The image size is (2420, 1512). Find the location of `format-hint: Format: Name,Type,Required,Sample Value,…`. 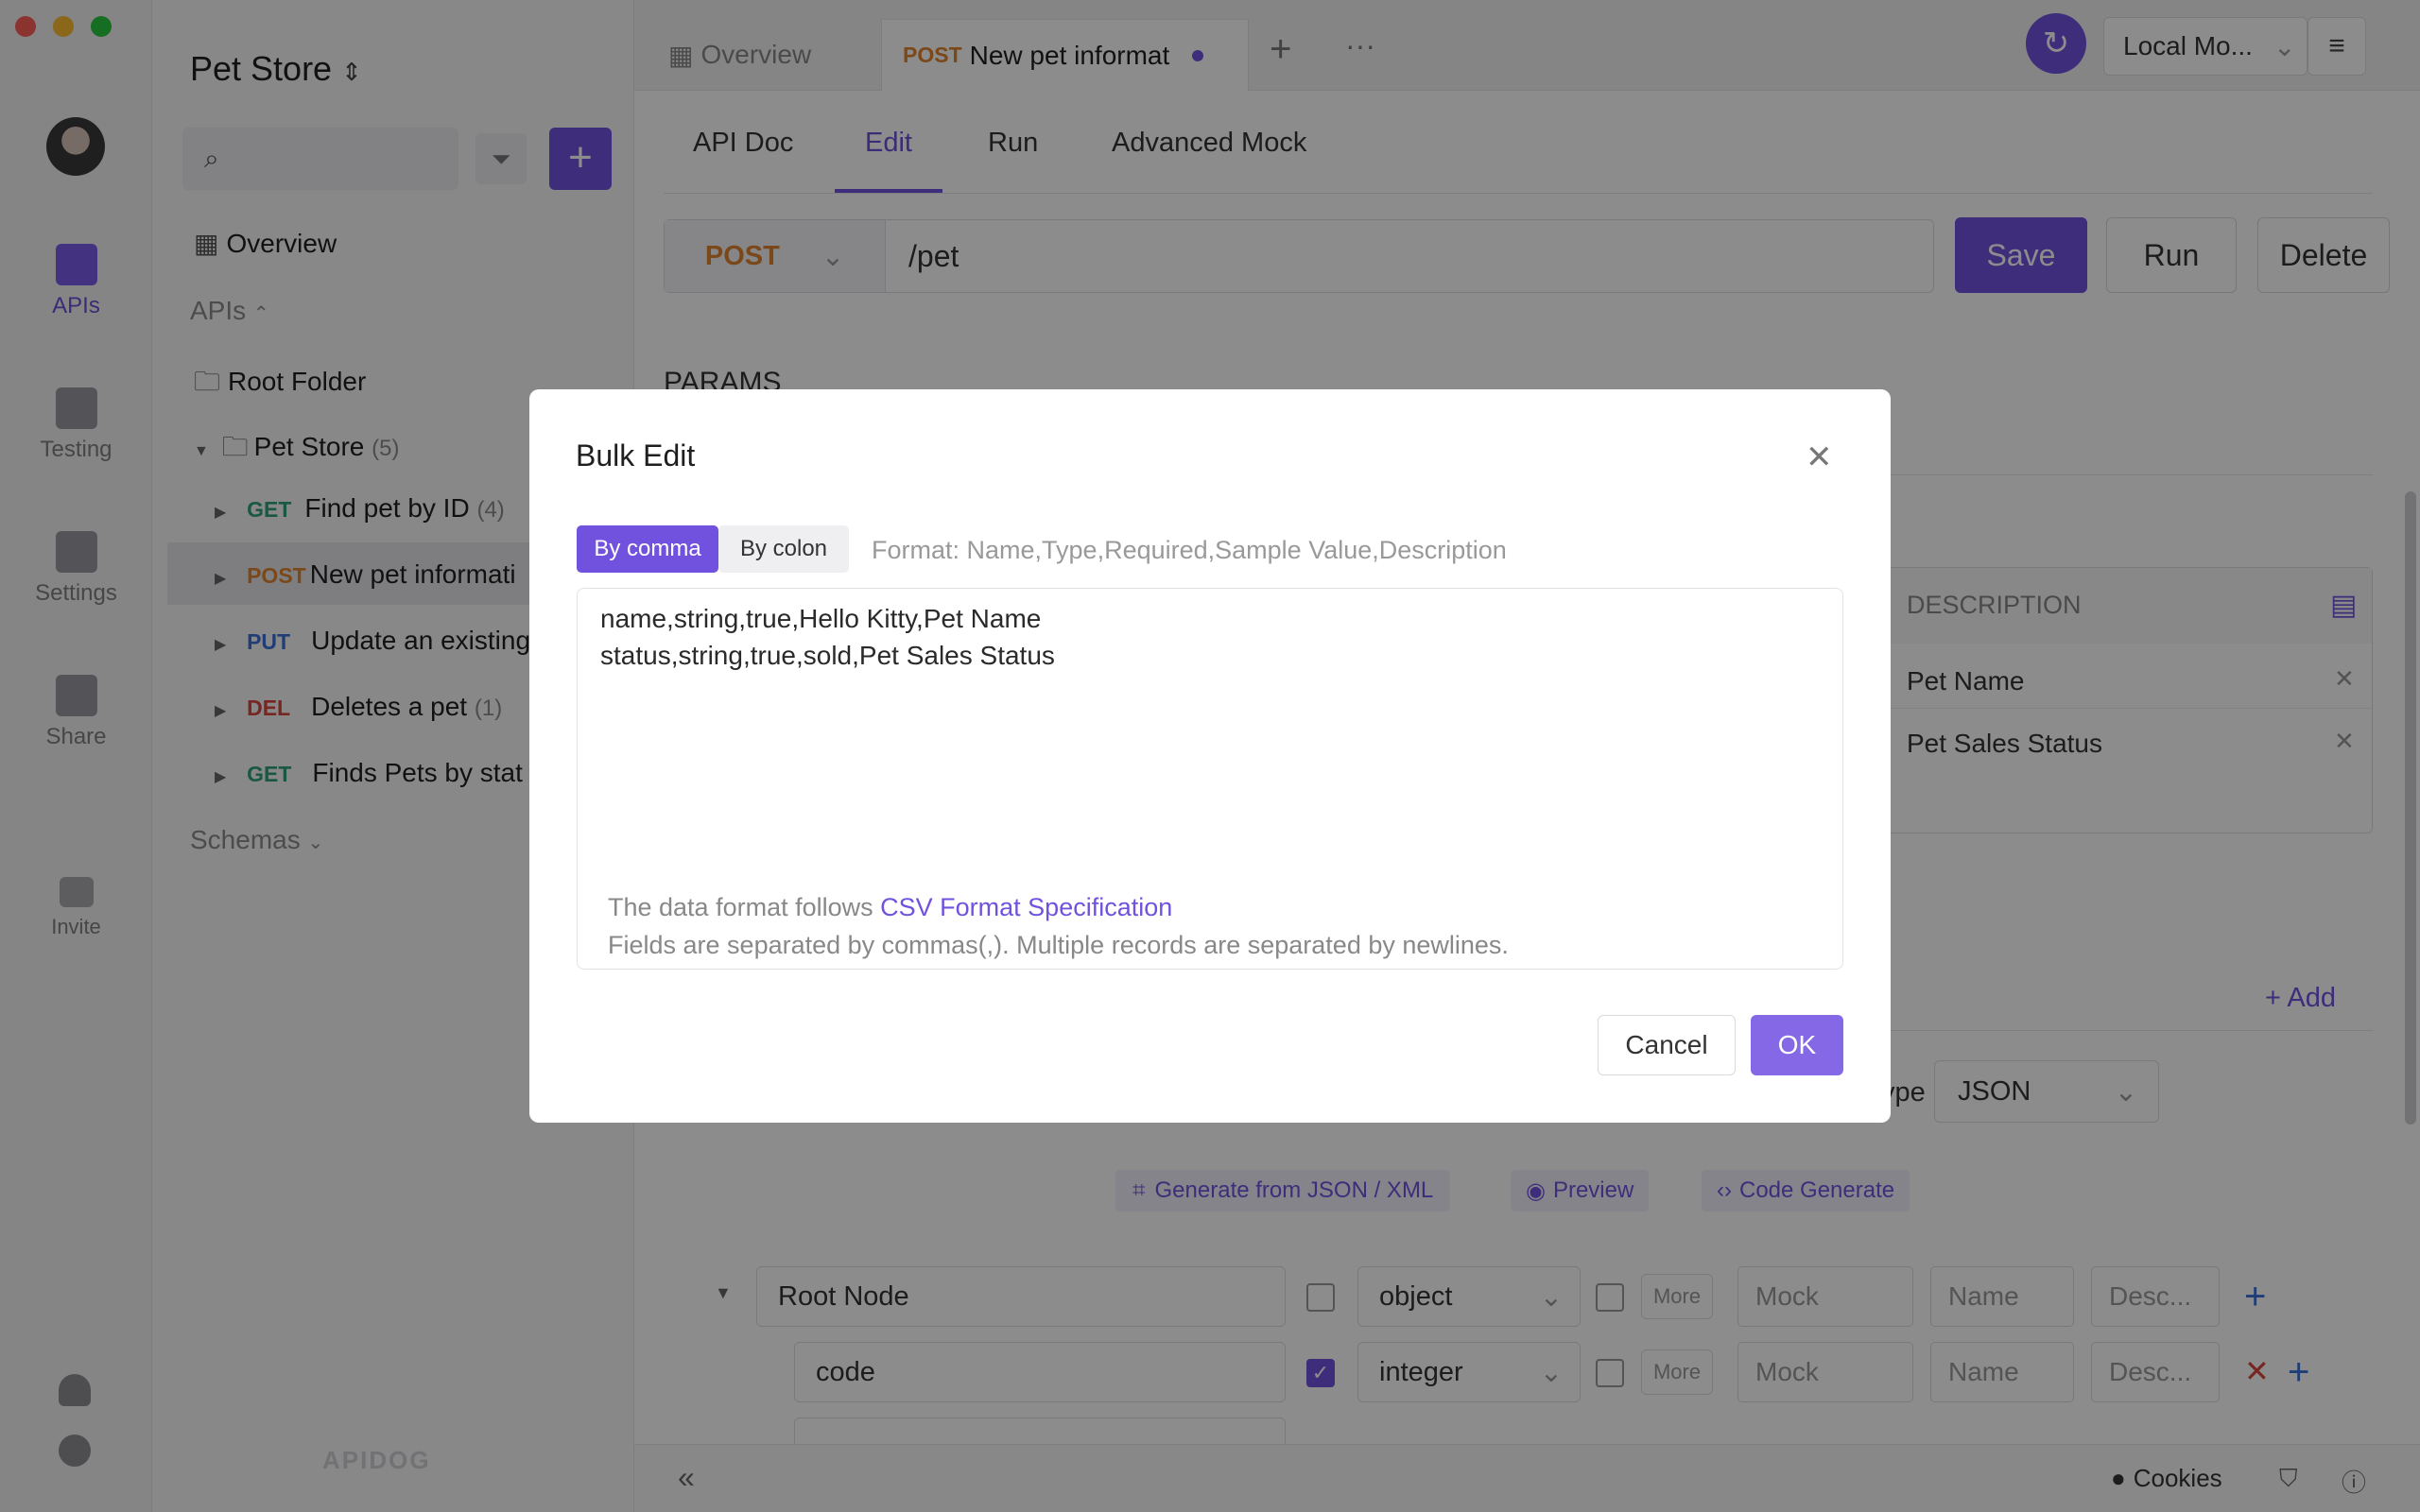

format-hint: Format: Name,Type,Required,Sample Value,… is located at coordinates (1189, 550).